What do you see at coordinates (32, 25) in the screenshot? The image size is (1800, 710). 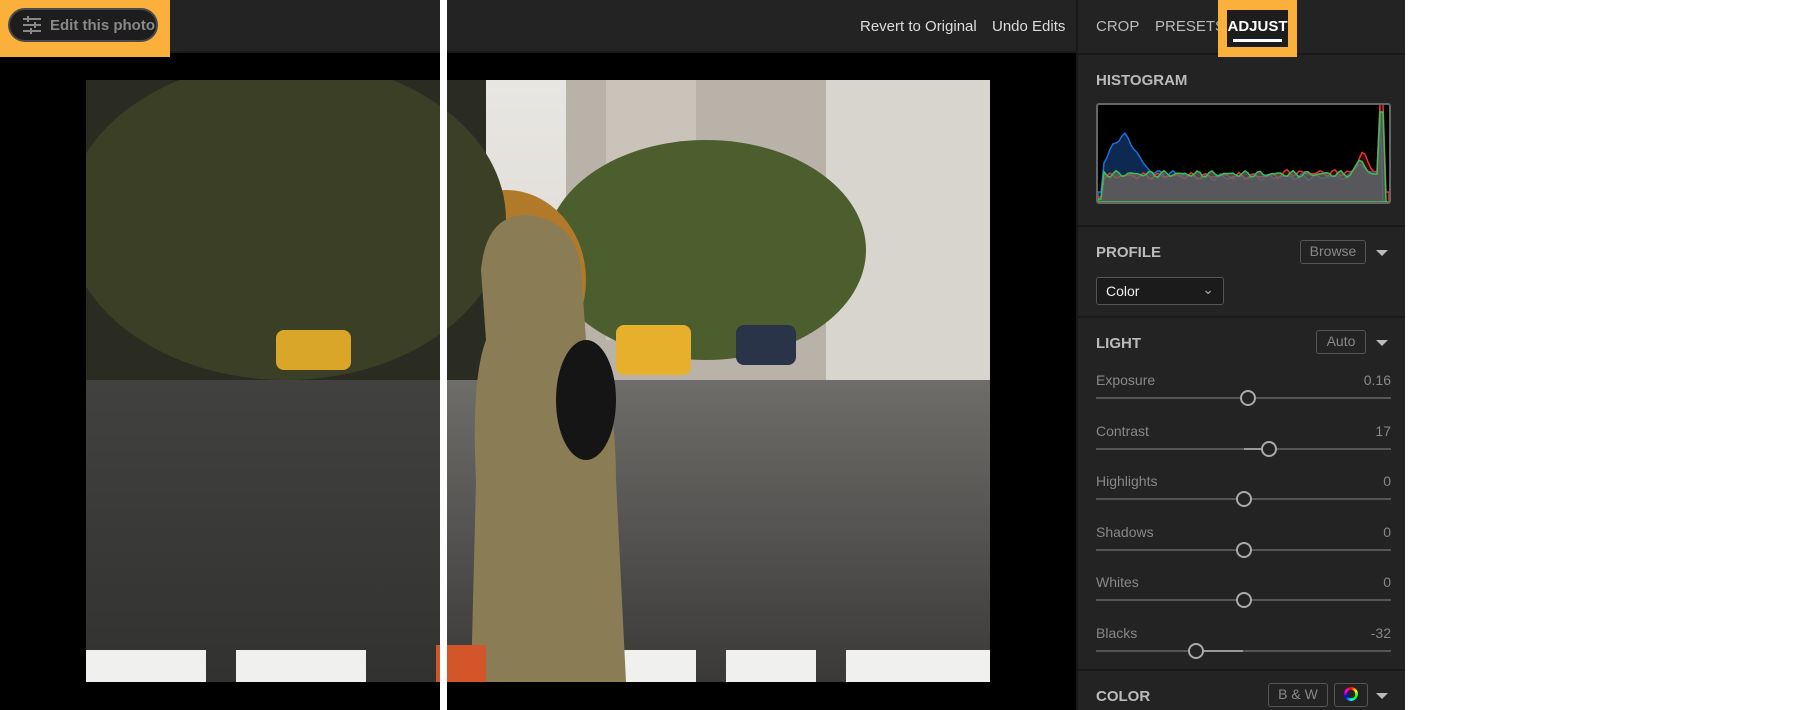 I see `sliders-icon` at bounding box center [32, 25].